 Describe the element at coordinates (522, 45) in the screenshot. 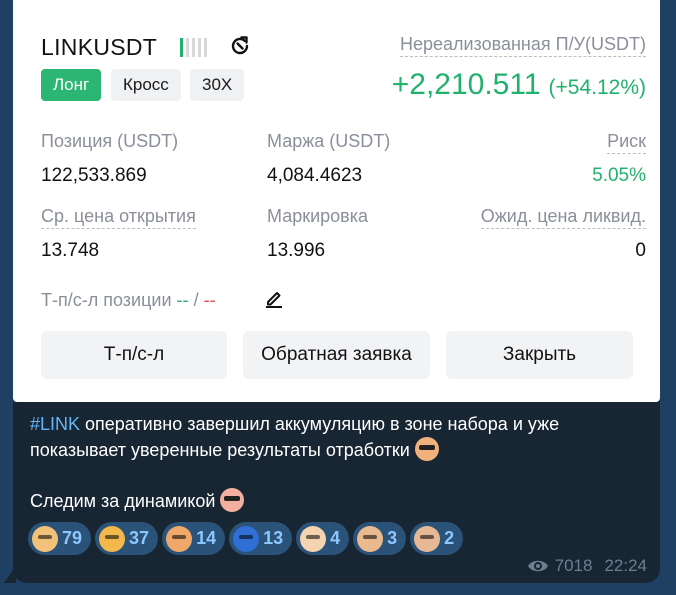

I see `unrealized-pnl-label: Нереализованная П/У(USDT)` at that location.